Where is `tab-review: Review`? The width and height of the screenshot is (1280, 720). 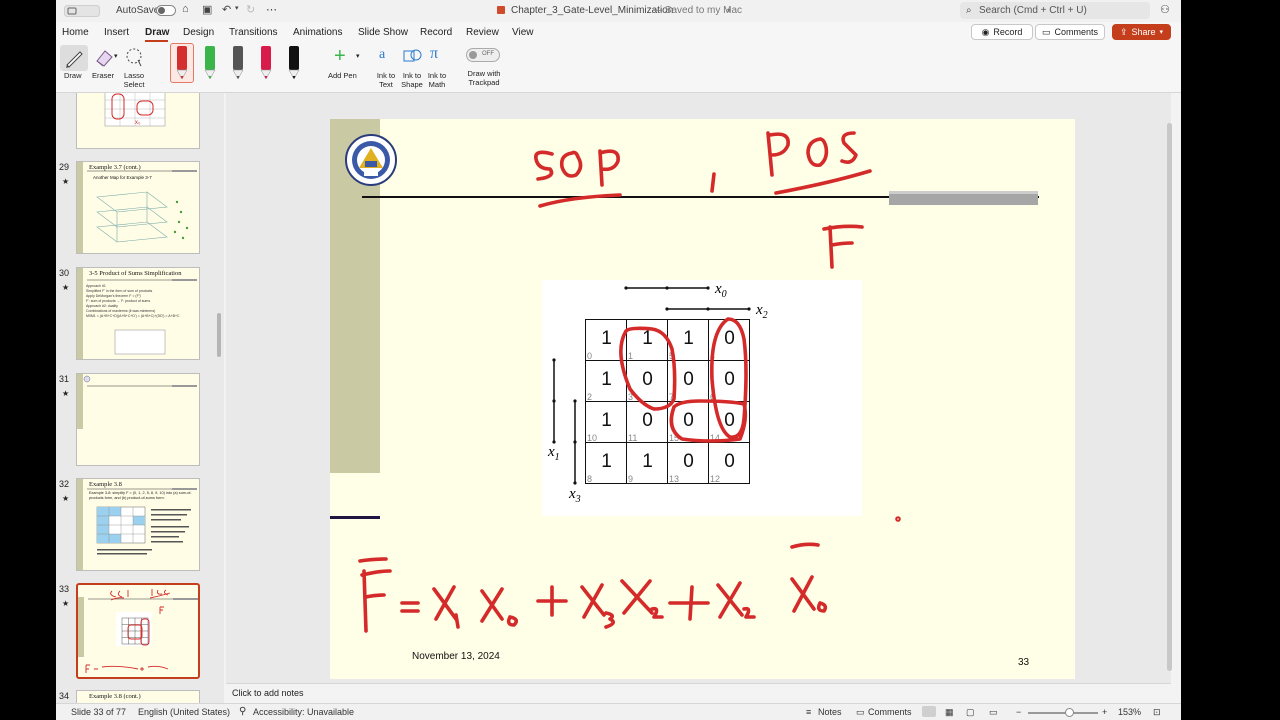 tab-review: Review is located at coordinates (482, 32).